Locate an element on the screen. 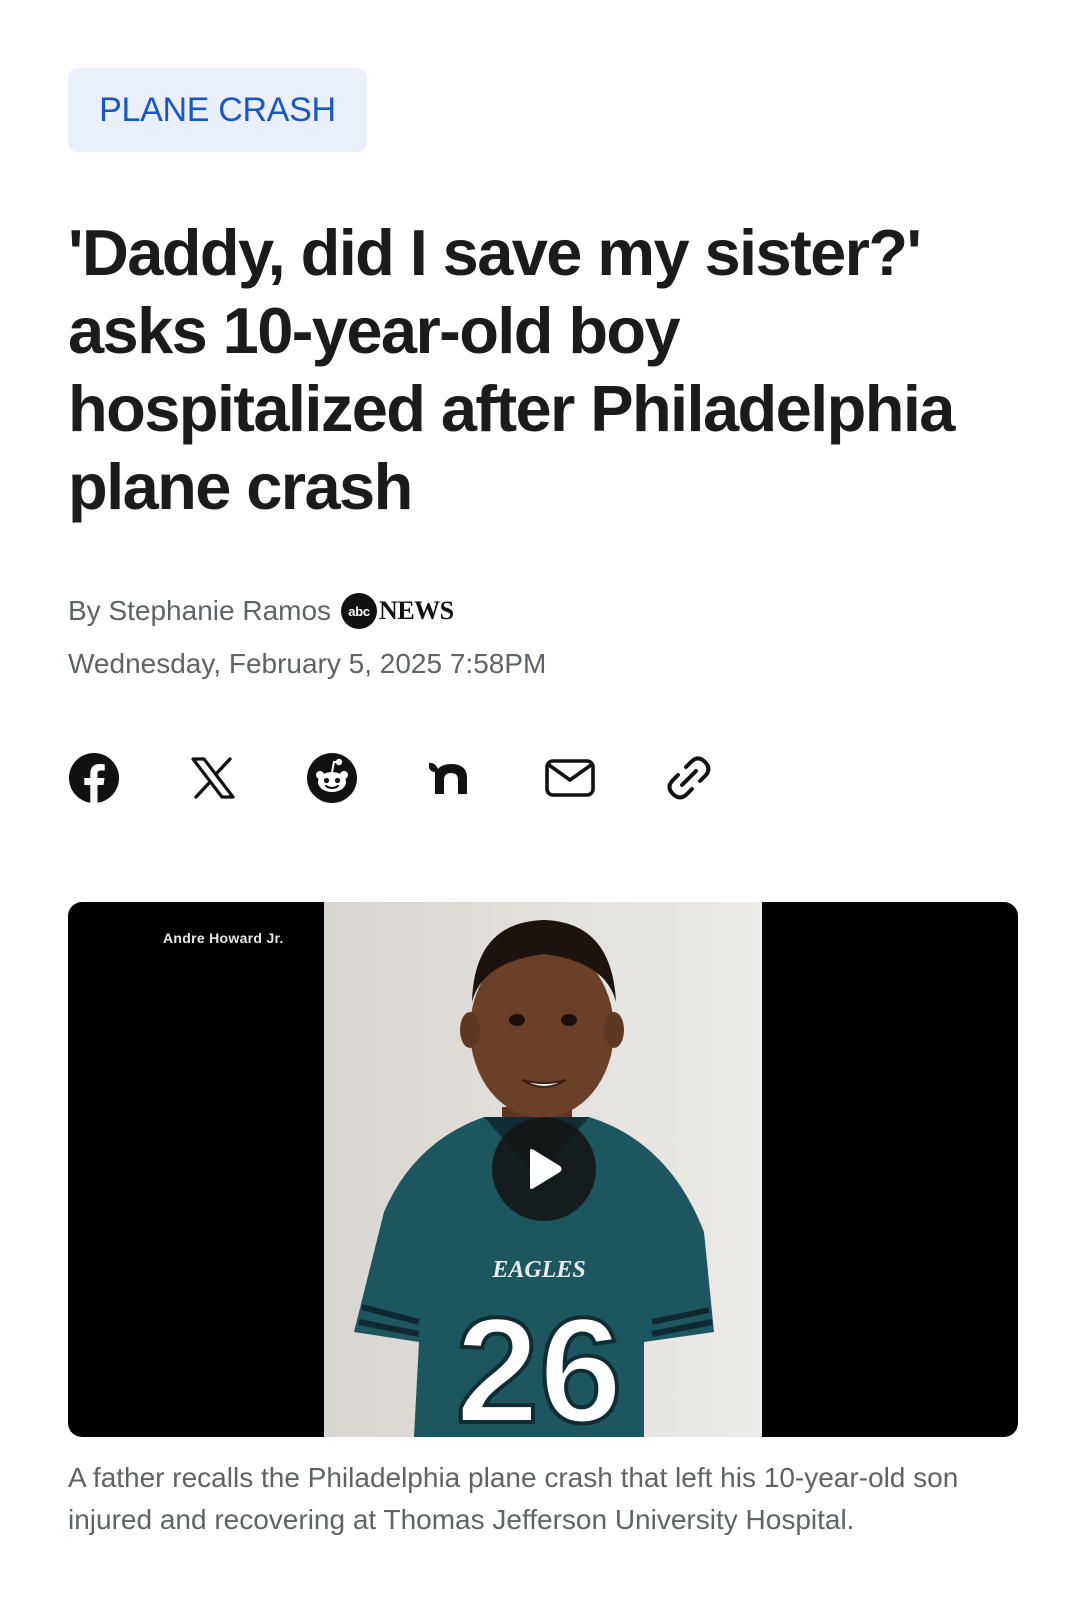 The height and width of the screenshot is (1597, 1079). x-icon is located at coordinates (213, 778).